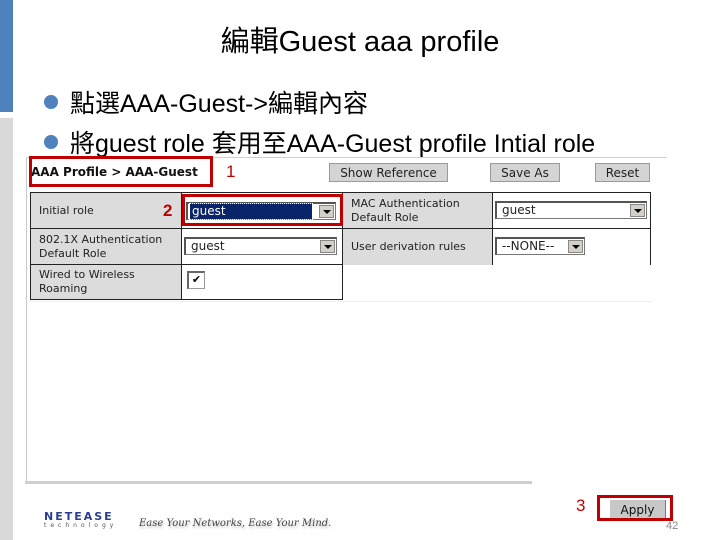 This screenshot has width=720, height=540. I want to click on select-value: --NONE--, so click(528, 246).